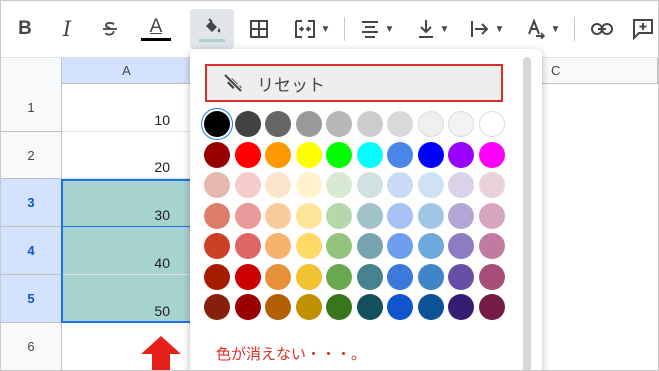 The image size is (659, 371). Describe the element at coordinates (127, 71) in the screenshot. I see `column-header-a: A` at that location.